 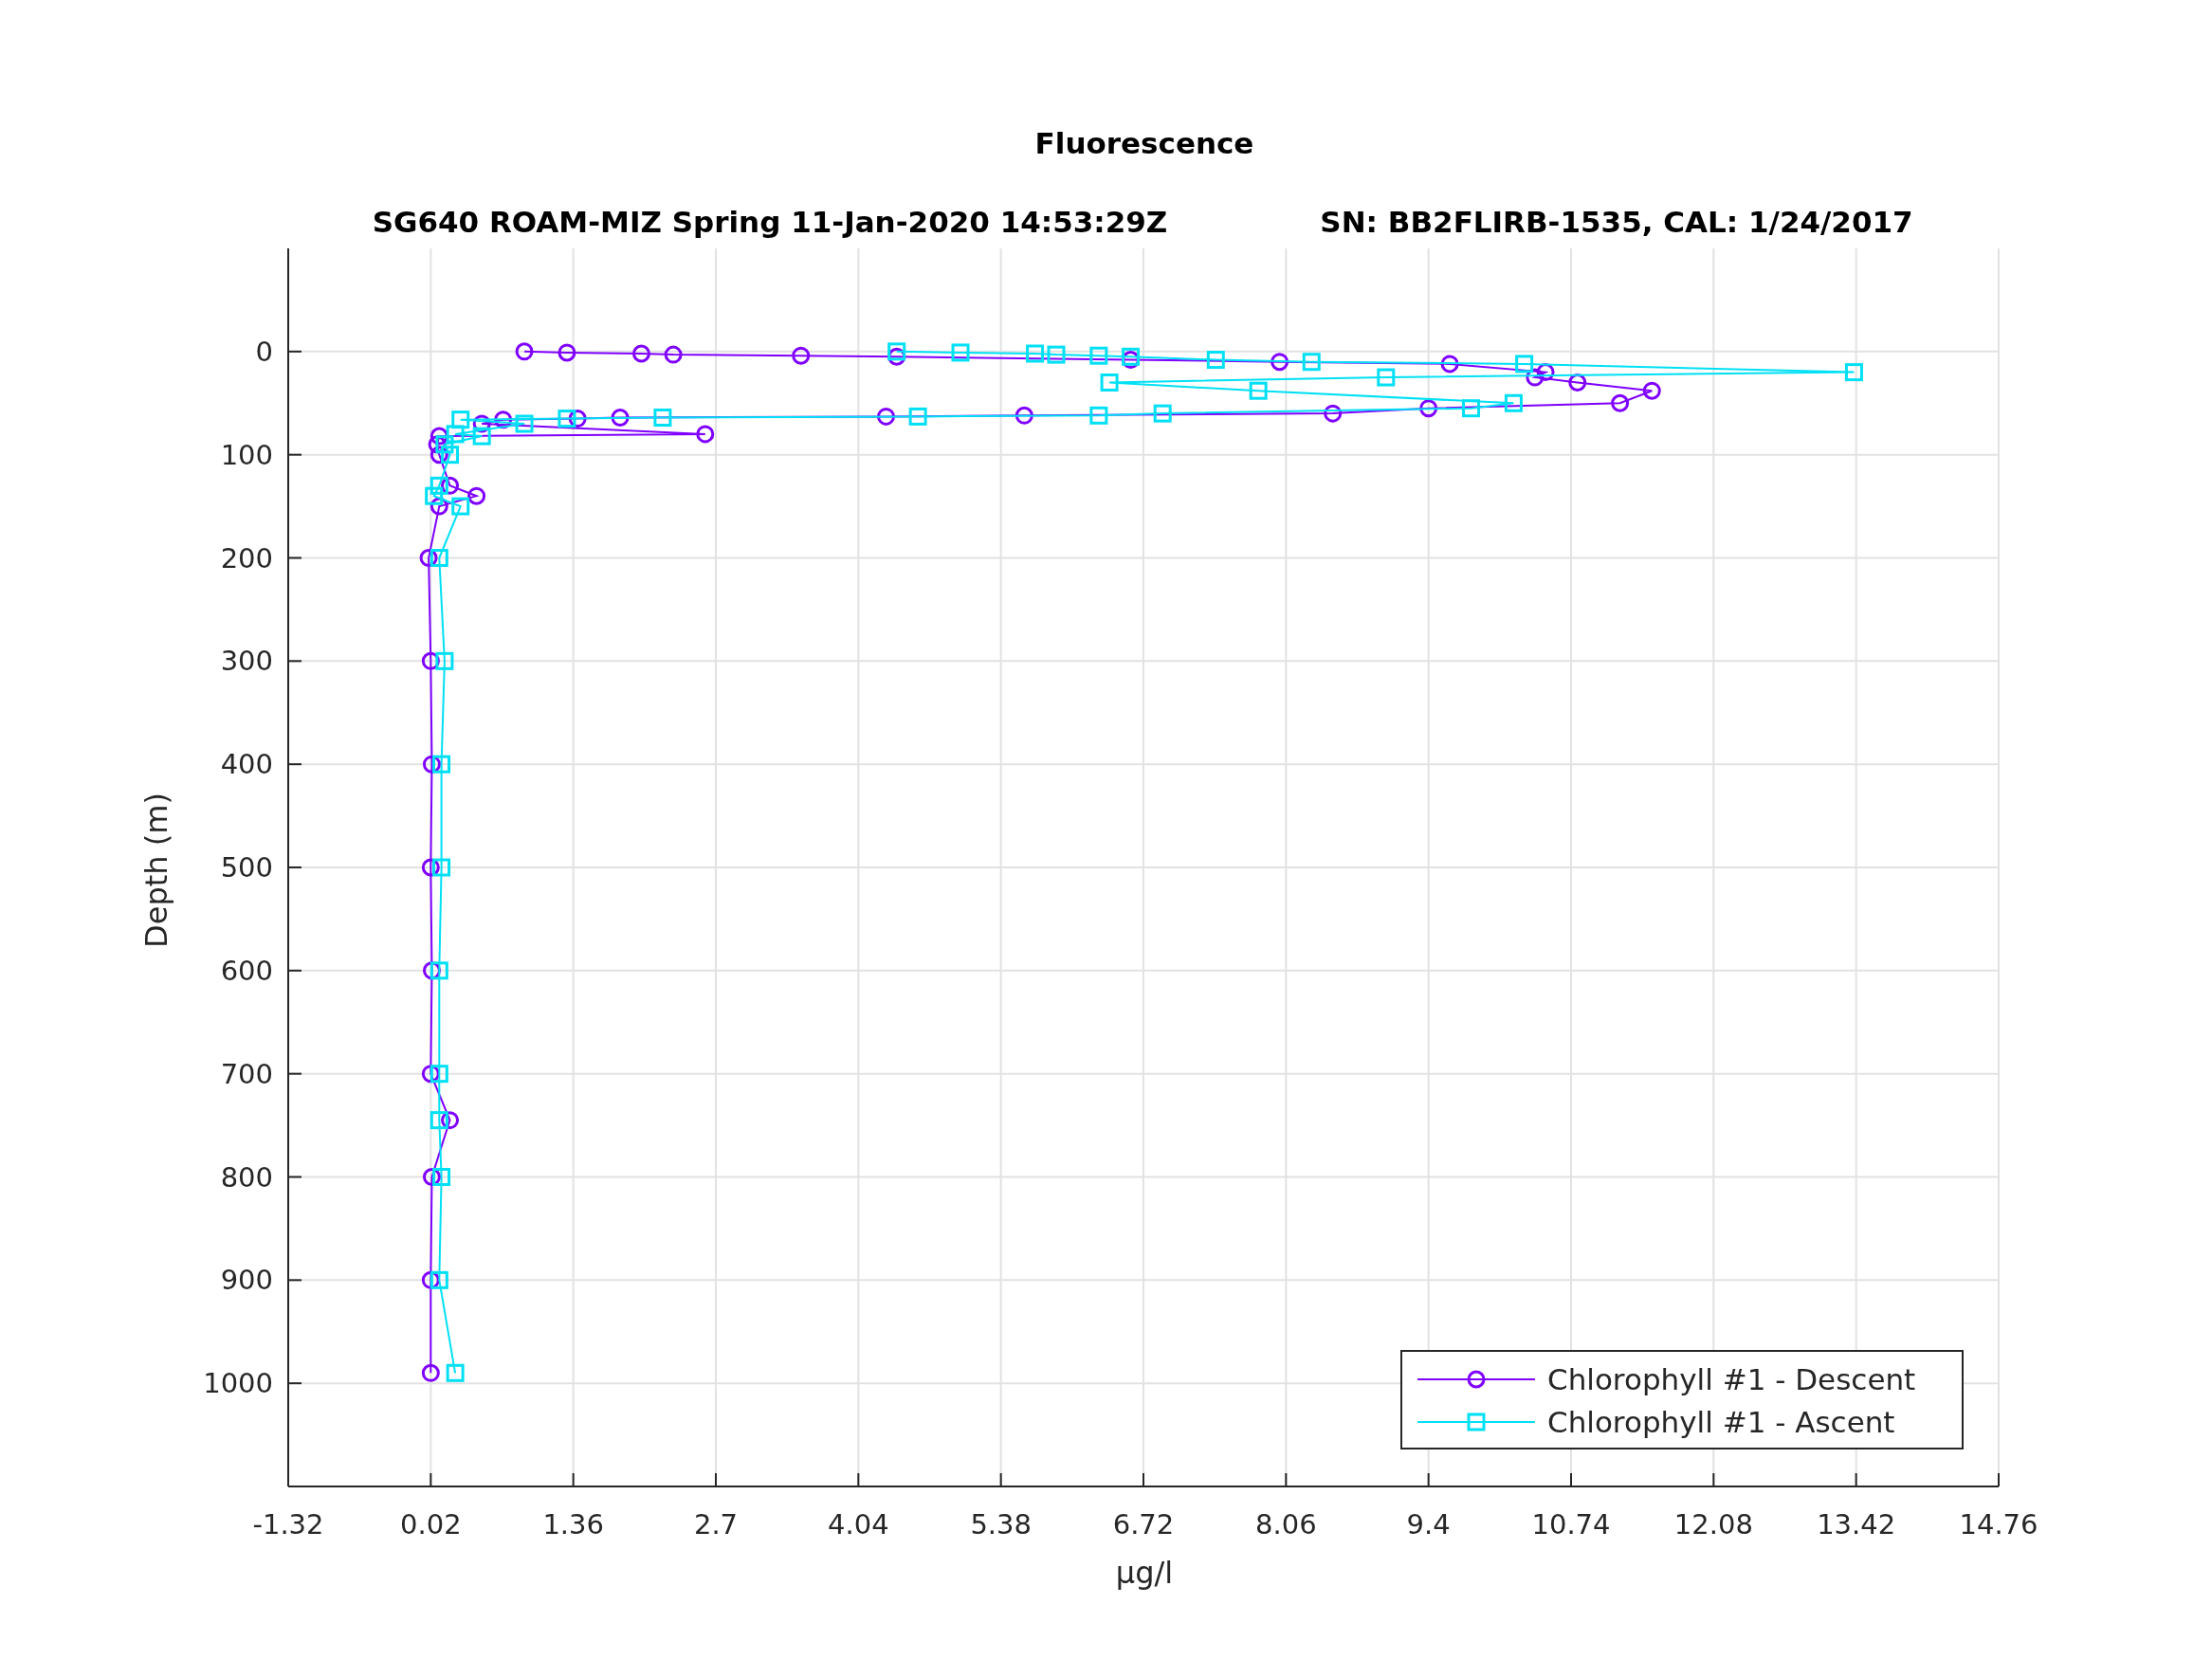 I want to click on y-tick-label: 0, so click(x=264, y=351).